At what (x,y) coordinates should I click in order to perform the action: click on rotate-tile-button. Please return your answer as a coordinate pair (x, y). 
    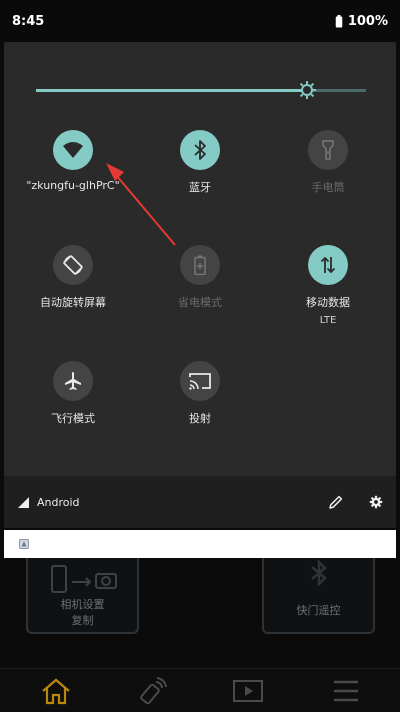
    Looking at the image, I should click on (73, 265).